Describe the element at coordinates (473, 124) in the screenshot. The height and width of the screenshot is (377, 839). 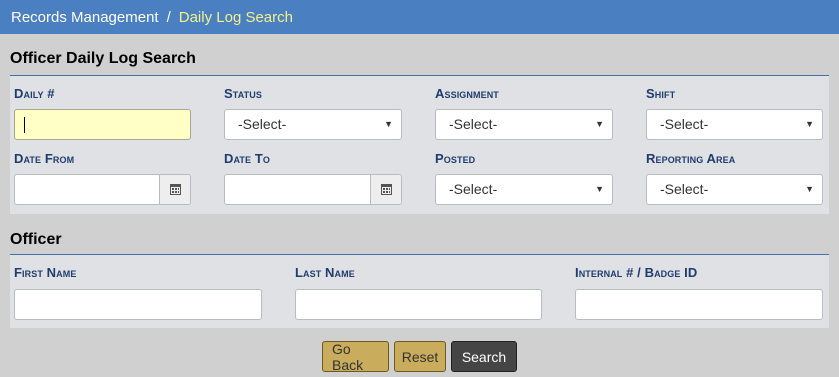
I see `assignment-selected-value: -Select-` at that location.